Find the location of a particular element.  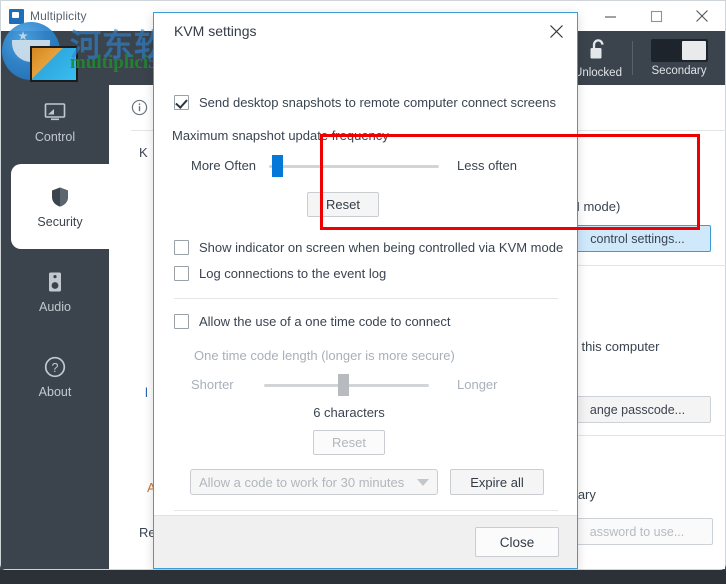

sidebar-item-audio: Audio is located at coordinates (55, 291).